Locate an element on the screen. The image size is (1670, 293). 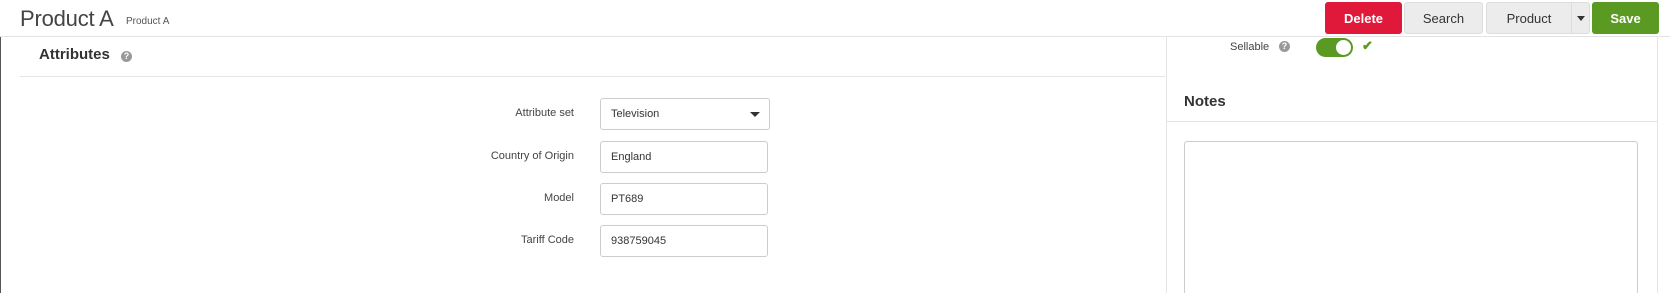
attribute-set-select: Television is located at coordinates (685, 114).